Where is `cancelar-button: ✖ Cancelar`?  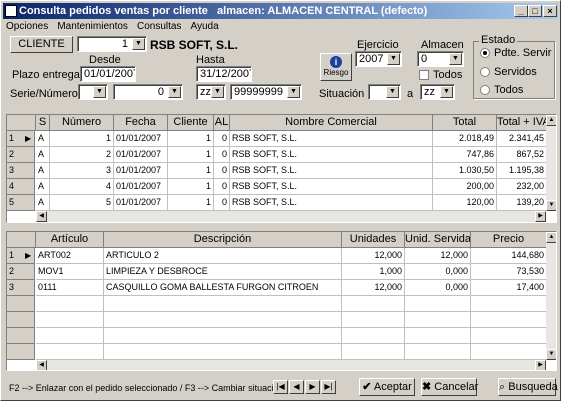 cancelar-button: ✖ Cancelar is located at coordinates (449, 387).